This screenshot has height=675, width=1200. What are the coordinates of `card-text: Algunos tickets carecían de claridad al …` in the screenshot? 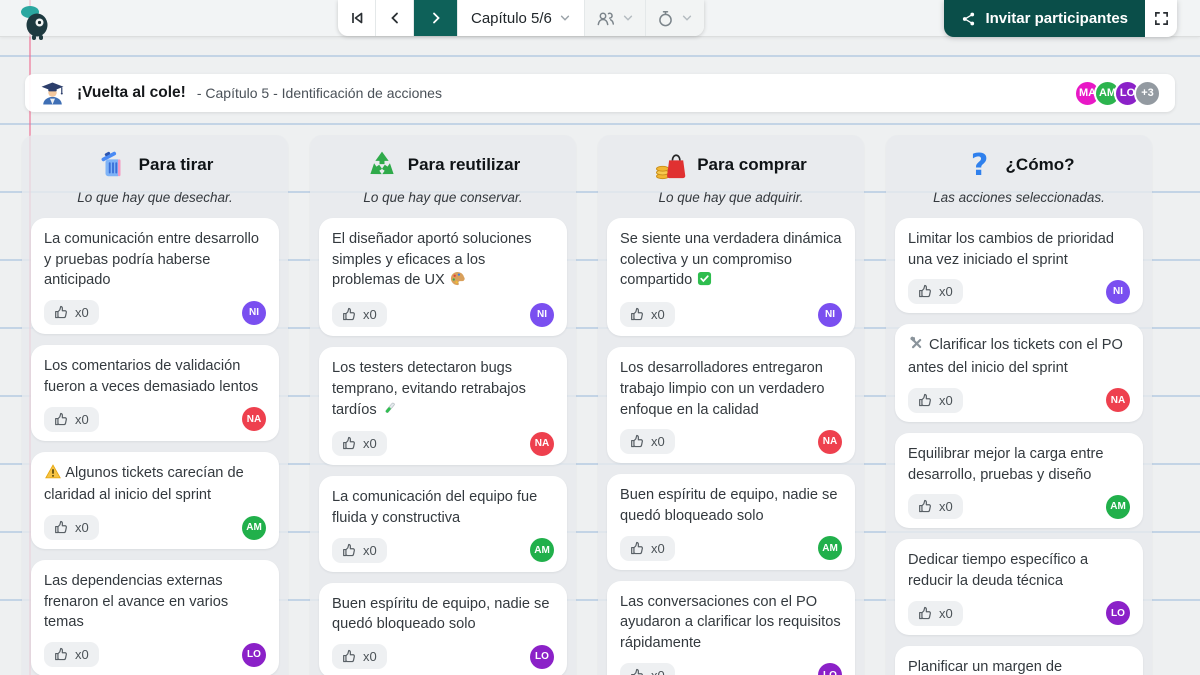 It's located at (144, 483).